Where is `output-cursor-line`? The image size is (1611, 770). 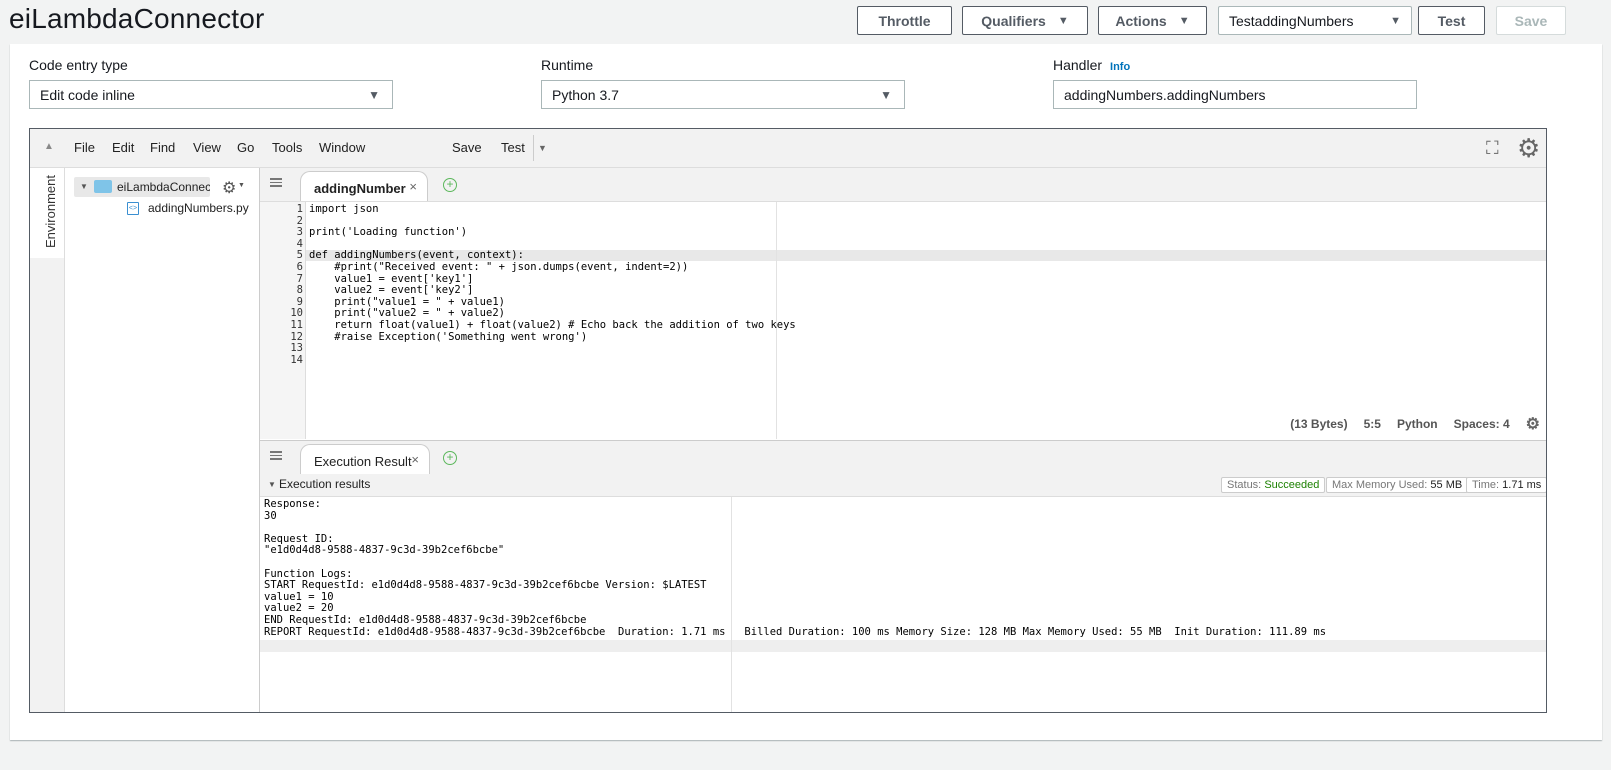
output-cursor-line is located at coordinates (903, 646).